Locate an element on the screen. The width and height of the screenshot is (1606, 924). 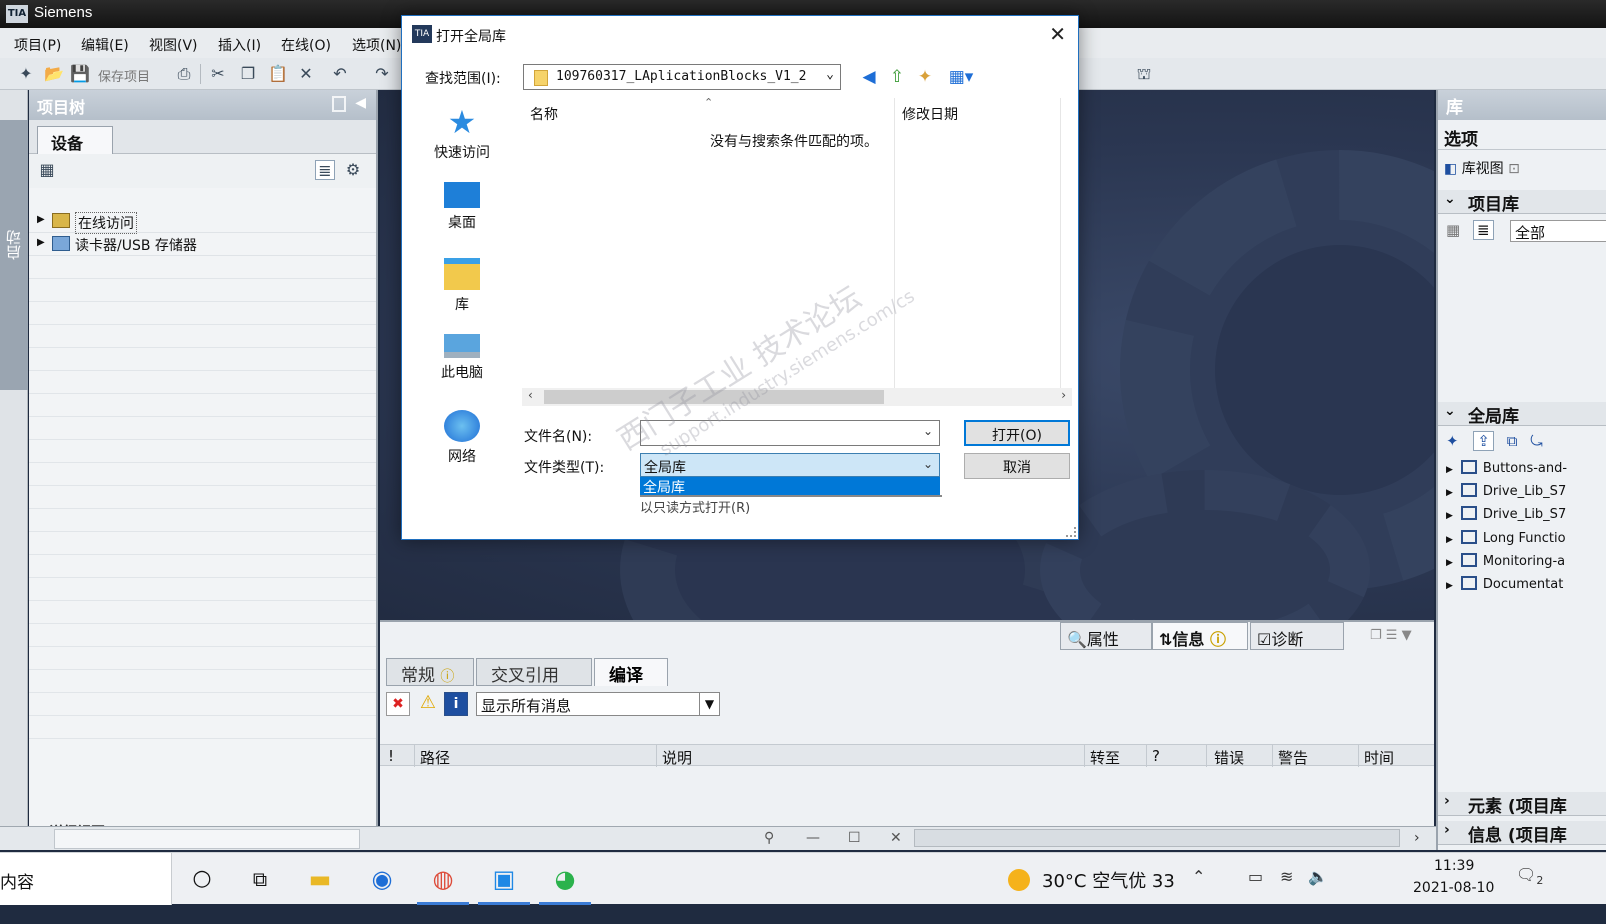
open-project-icon: 📂 is located at coordinates (54, 74).